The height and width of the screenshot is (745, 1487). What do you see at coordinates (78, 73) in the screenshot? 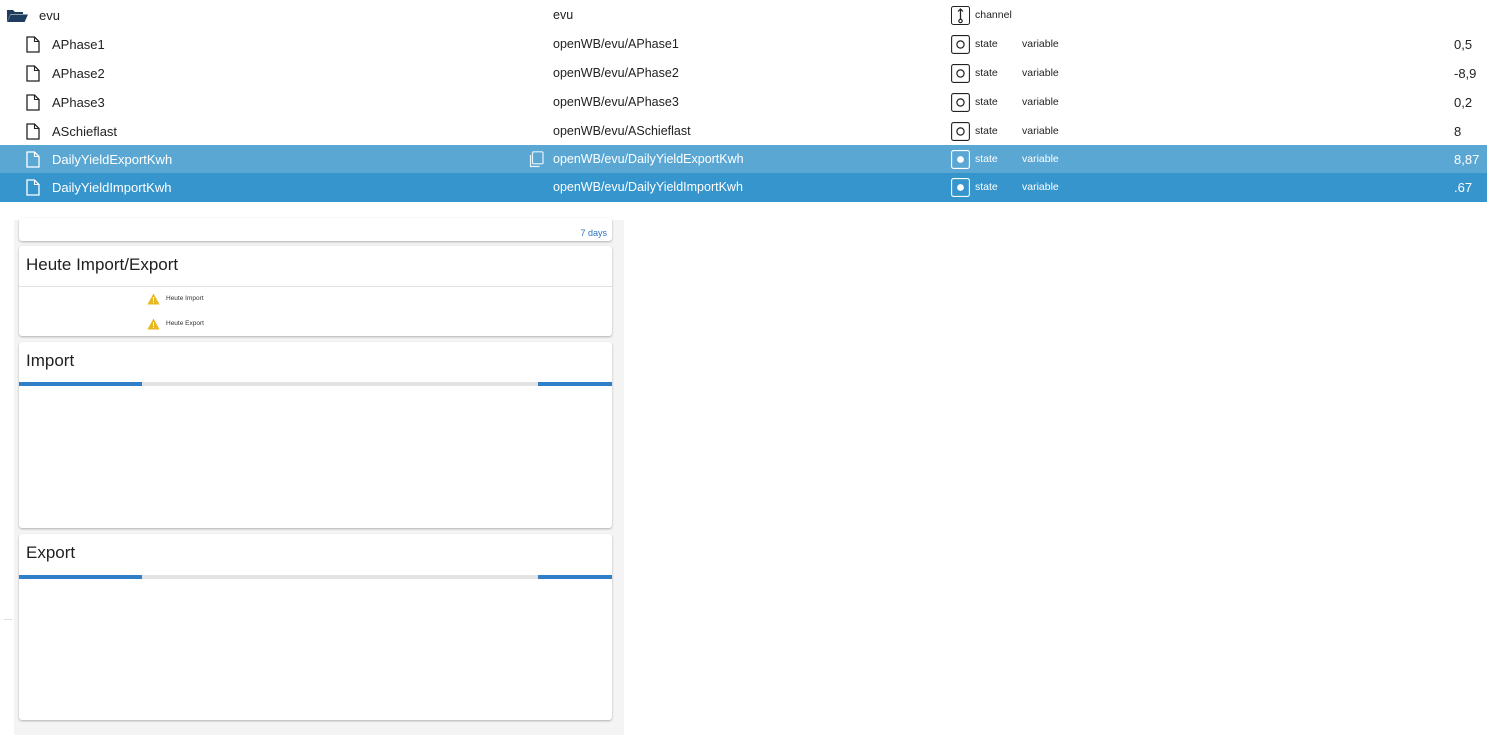
I see `tree-item-name: APhase2` at bounding box center [78, 73].